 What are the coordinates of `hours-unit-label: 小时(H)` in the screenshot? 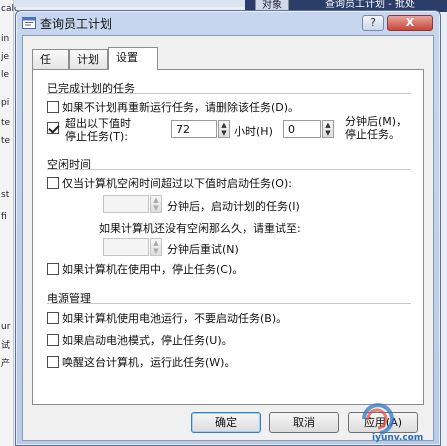 It's located at (253, 131).